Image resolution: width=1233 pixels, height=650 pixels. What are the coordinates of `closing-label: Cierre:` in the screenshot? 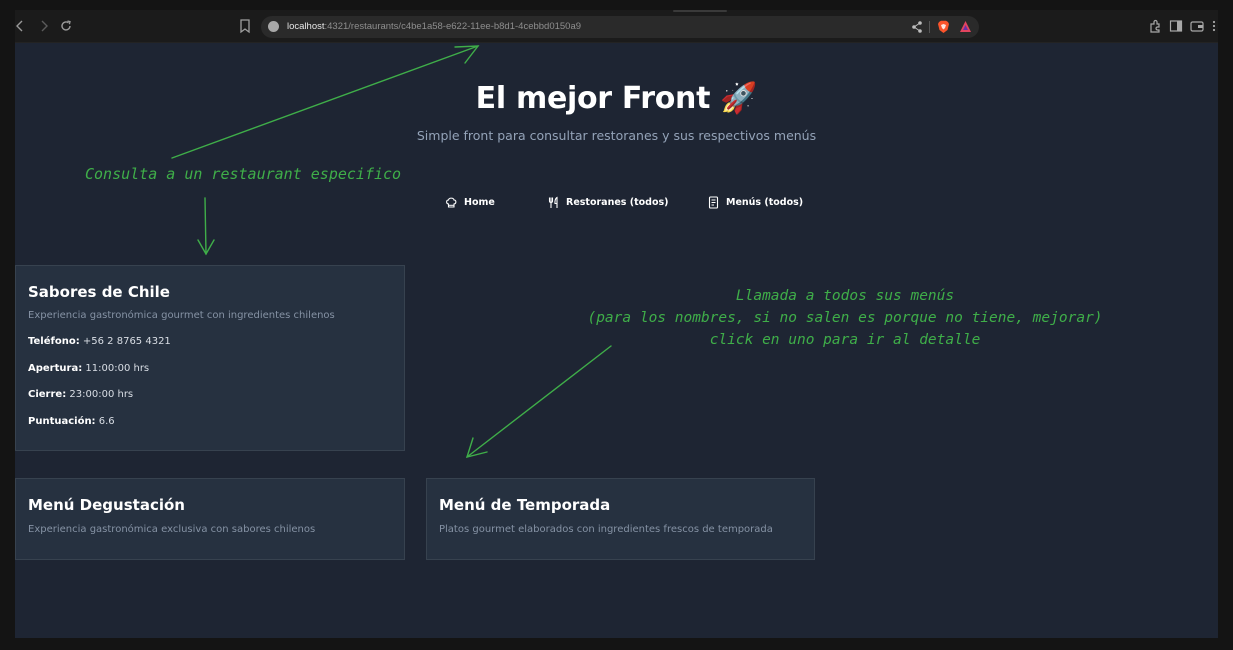 It's located at (47, 394).